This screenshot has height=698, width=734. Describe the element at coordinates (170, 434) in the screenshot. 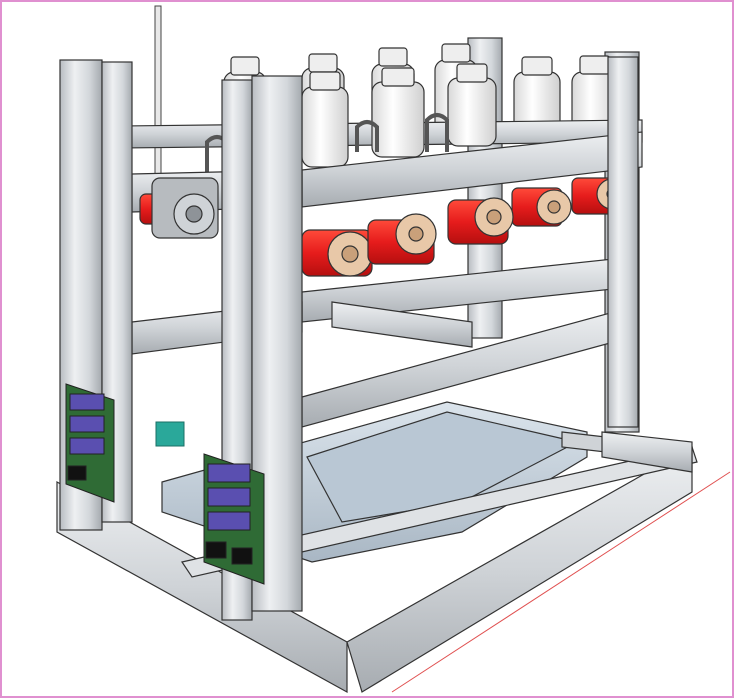

I see `teal-block` at that location.